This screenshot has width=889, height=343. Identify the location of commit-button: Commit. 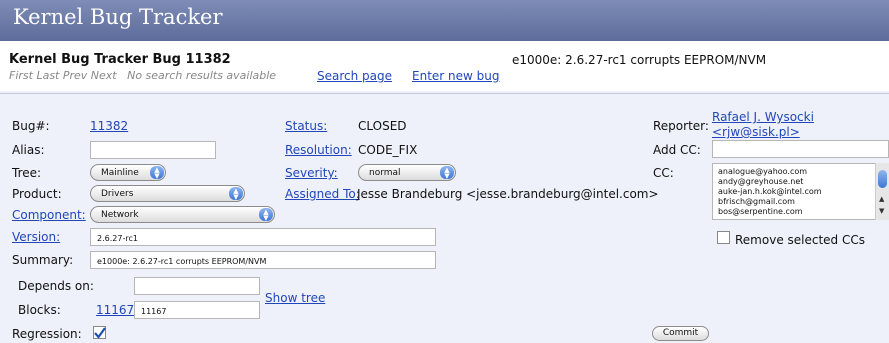
(680, 333).